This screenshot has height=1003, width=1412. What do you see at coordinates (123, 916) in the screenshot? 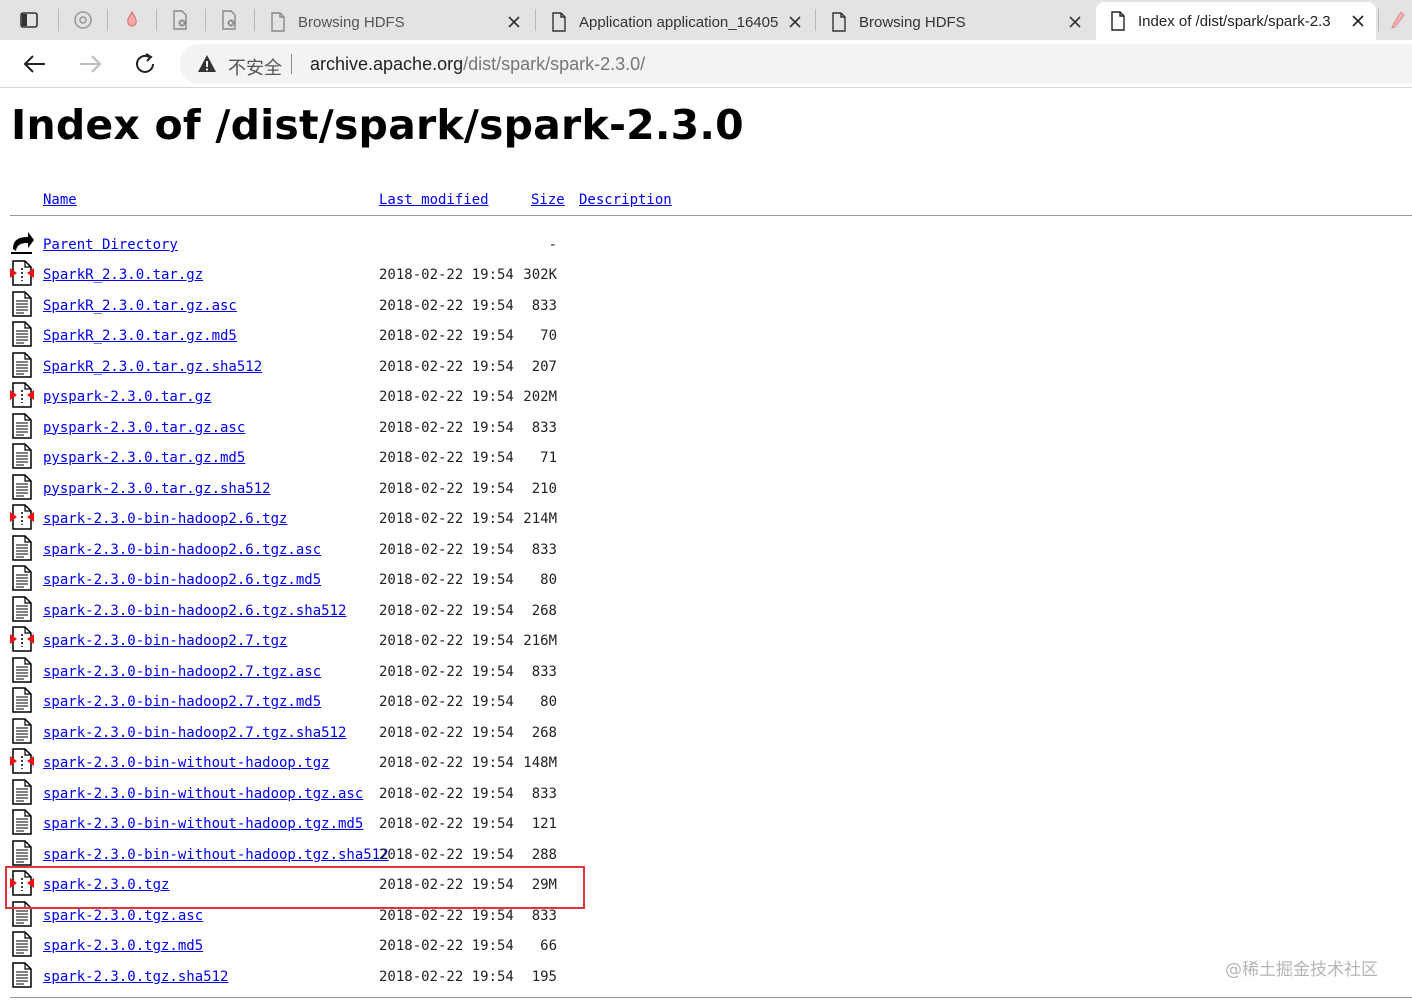
I see `file-link: spark-2.3.0.tgz.asc` at bounding box center [123, 916].